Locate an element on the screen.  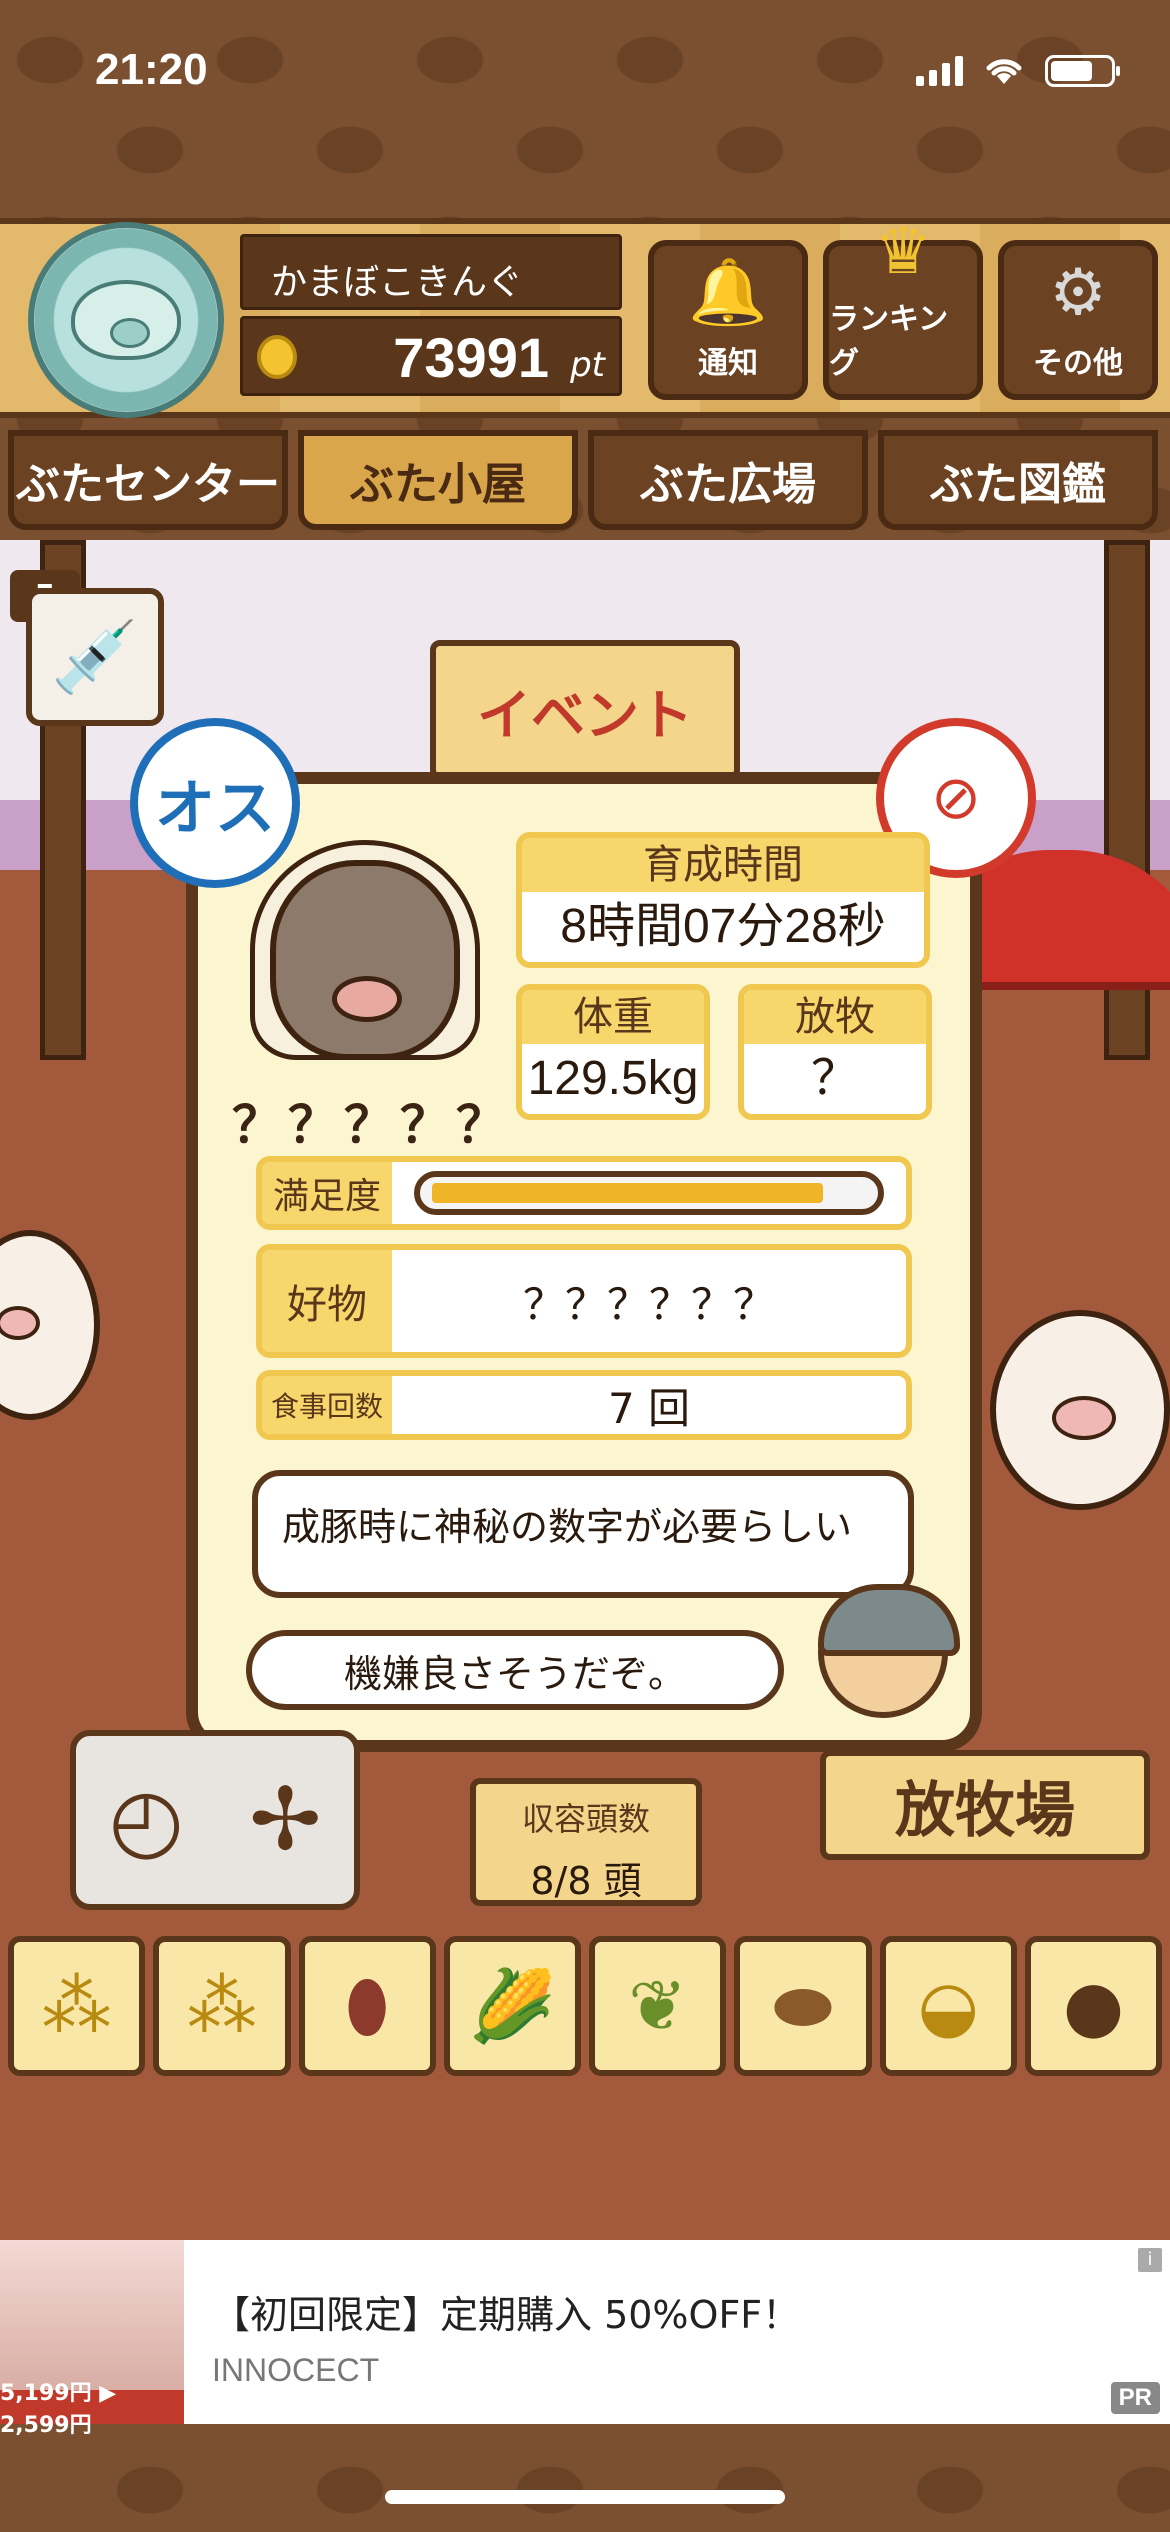
bean-icon: ❦ is located at coordinates (657, 2006).